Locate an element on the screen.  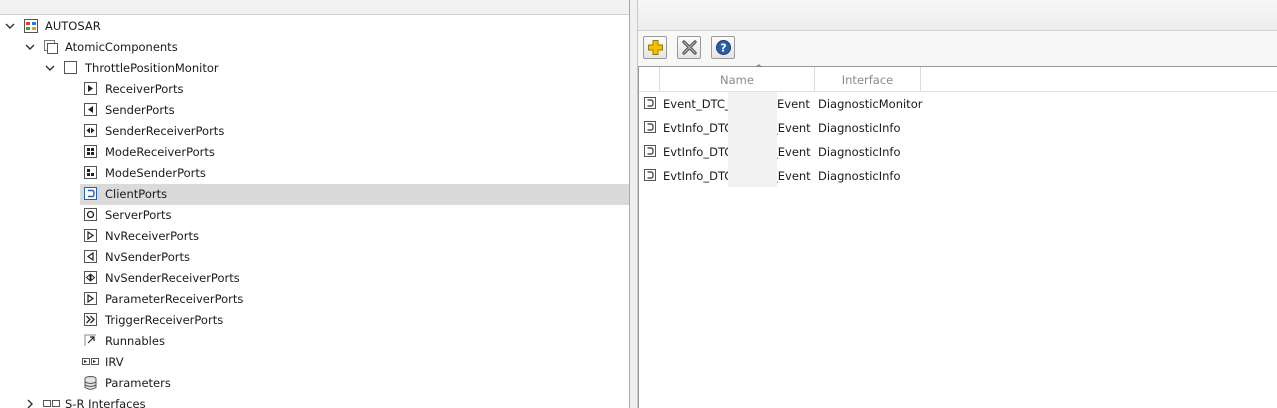
help-button: ? is located at coordinates (723, 47).